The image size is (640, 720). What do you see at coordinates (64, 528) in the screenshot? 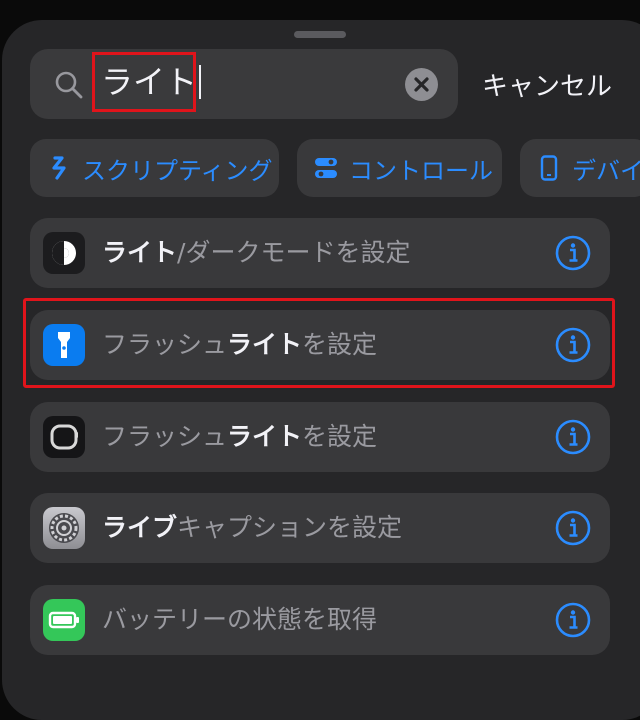
I see `settings-gear-icon` at bounding box center [64, 528].